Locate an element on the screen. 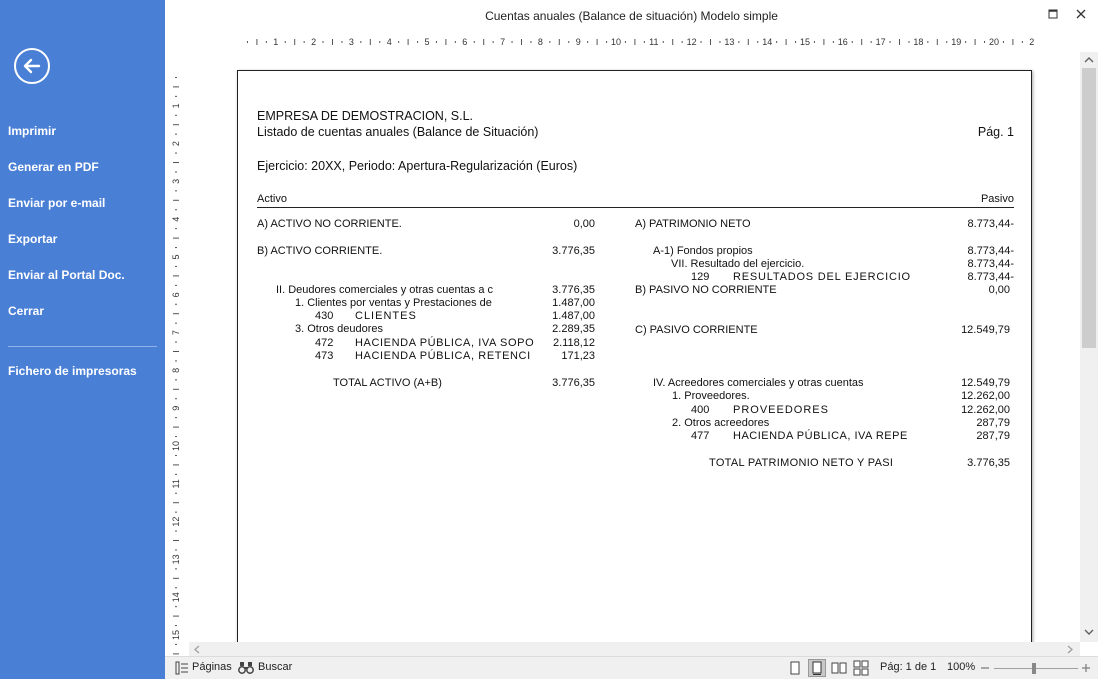 This screenshot has height=679, width=1098. horizontal-scrollbar is located at coordinates (634, 649).